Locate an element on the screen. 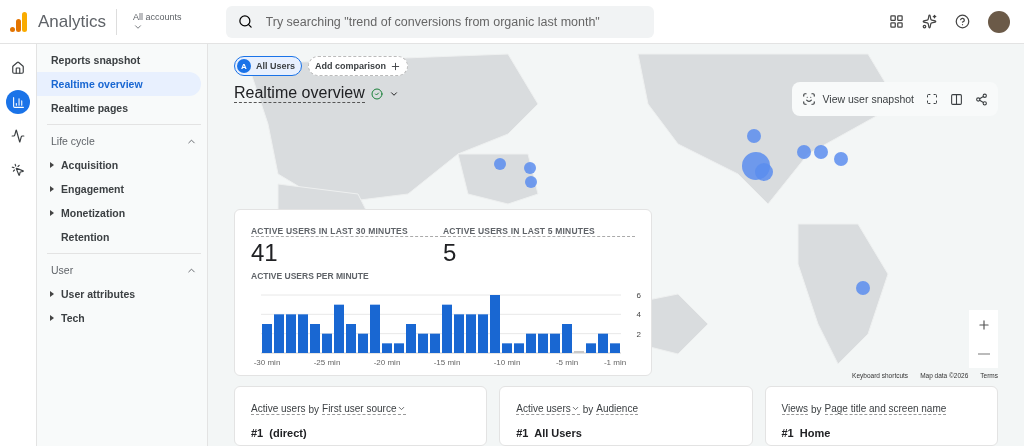 This screenshot has height=446, width=1024. person-scan-icon is located at coordinates (808, 99).